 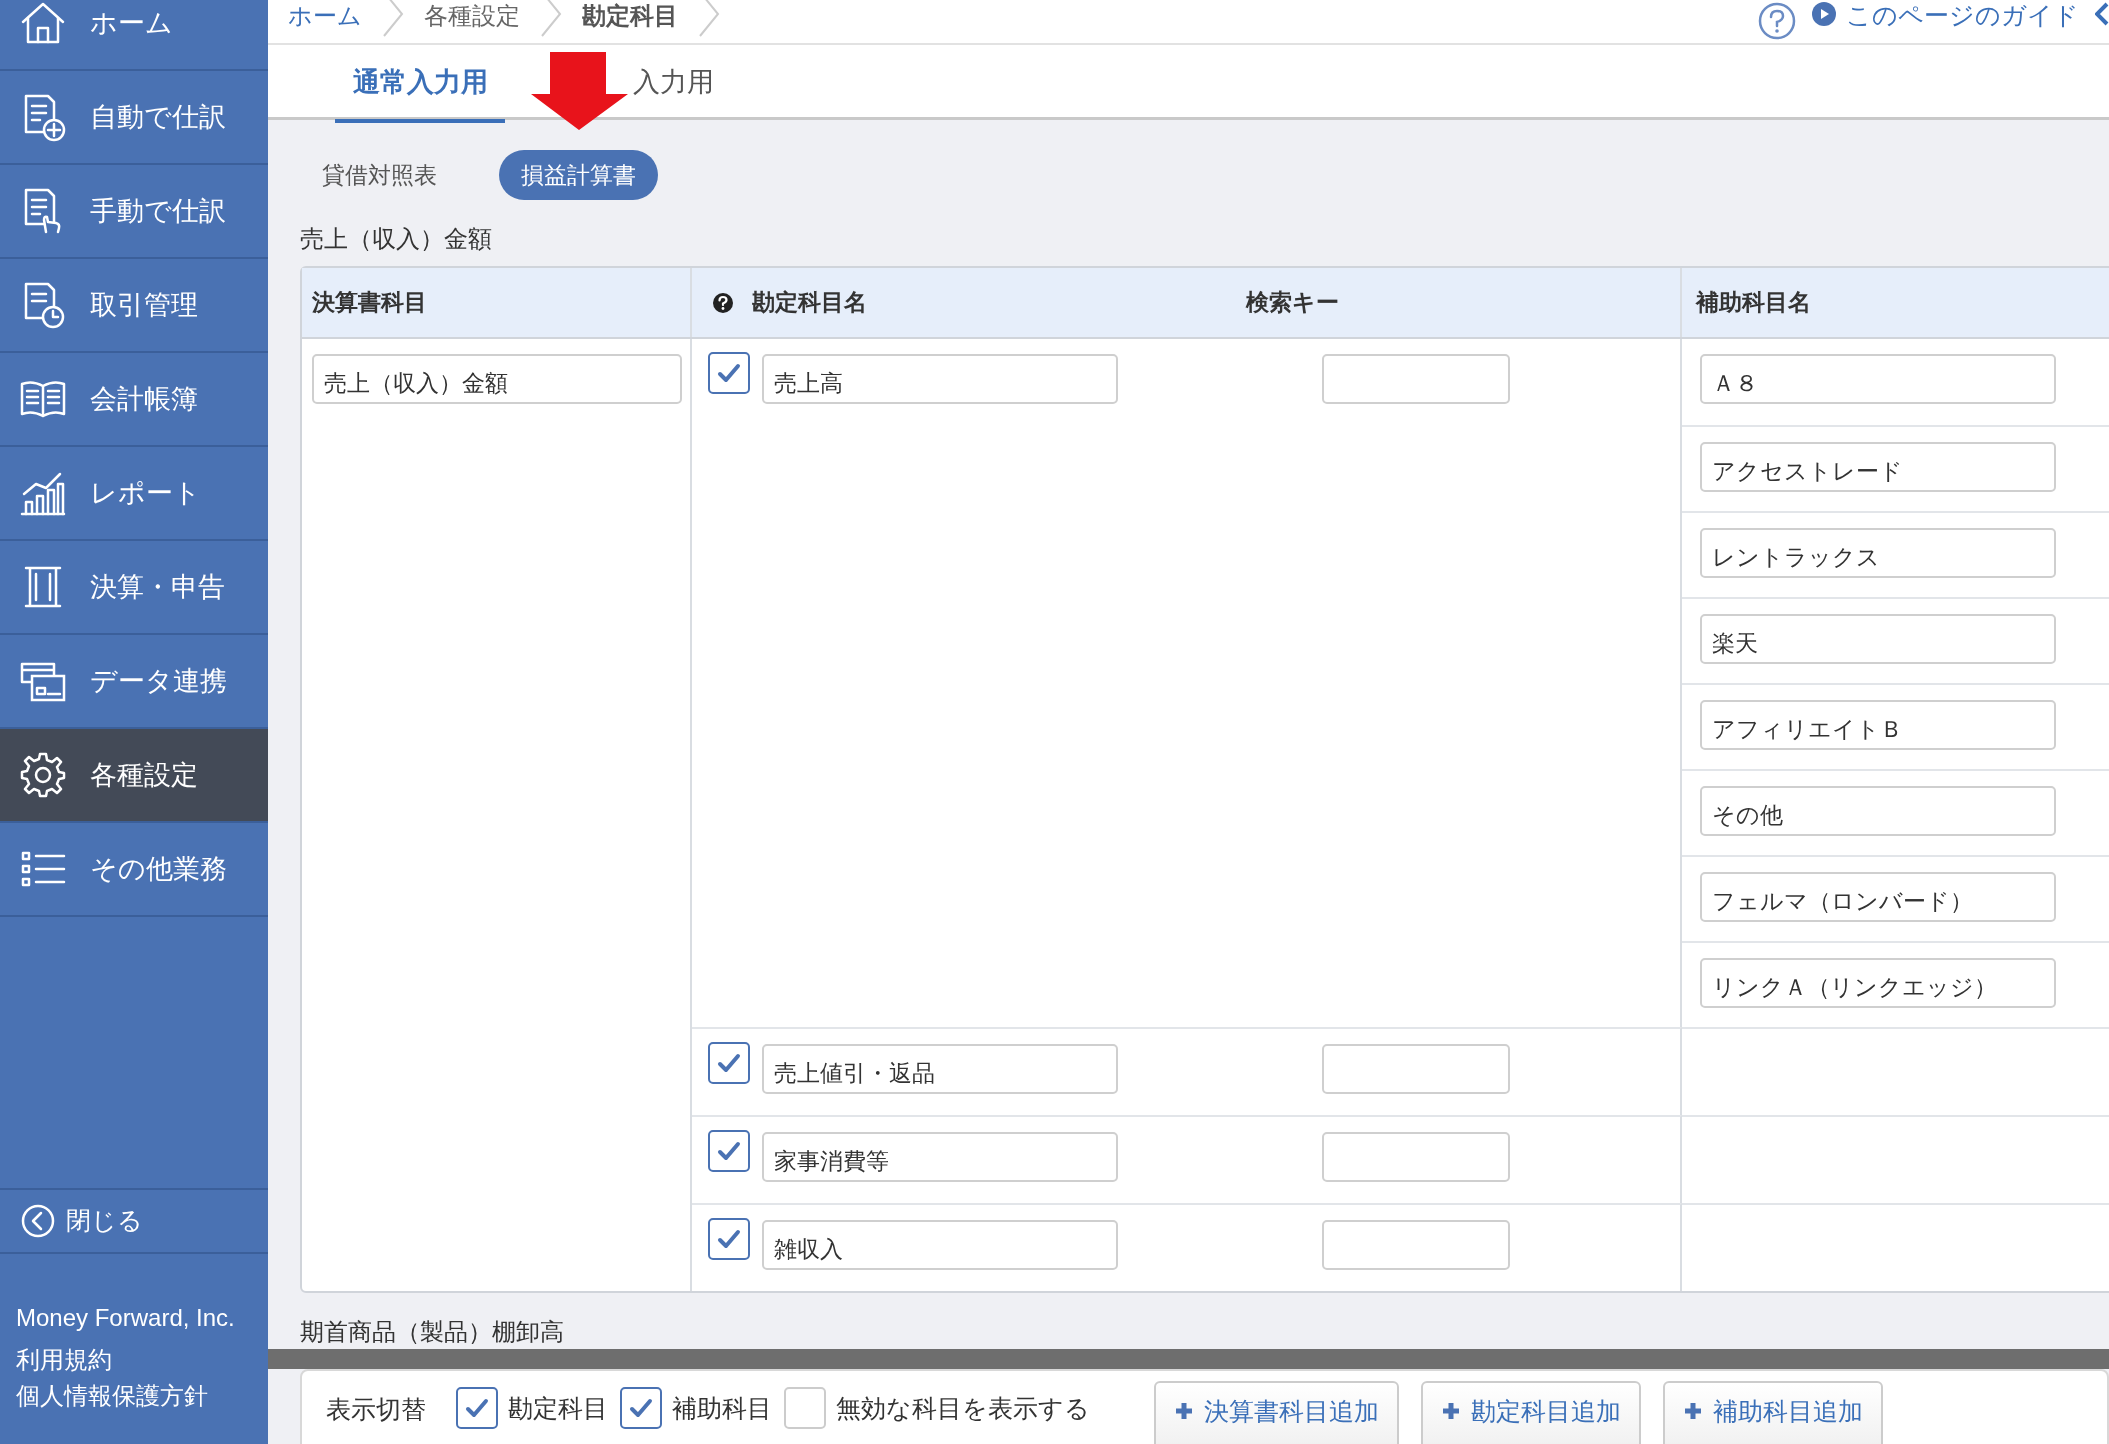 What do you see at coordinates (134, 776) in the screenshot?
I see `sidebar-item: 各種設定` at bounding box center [134, 776].